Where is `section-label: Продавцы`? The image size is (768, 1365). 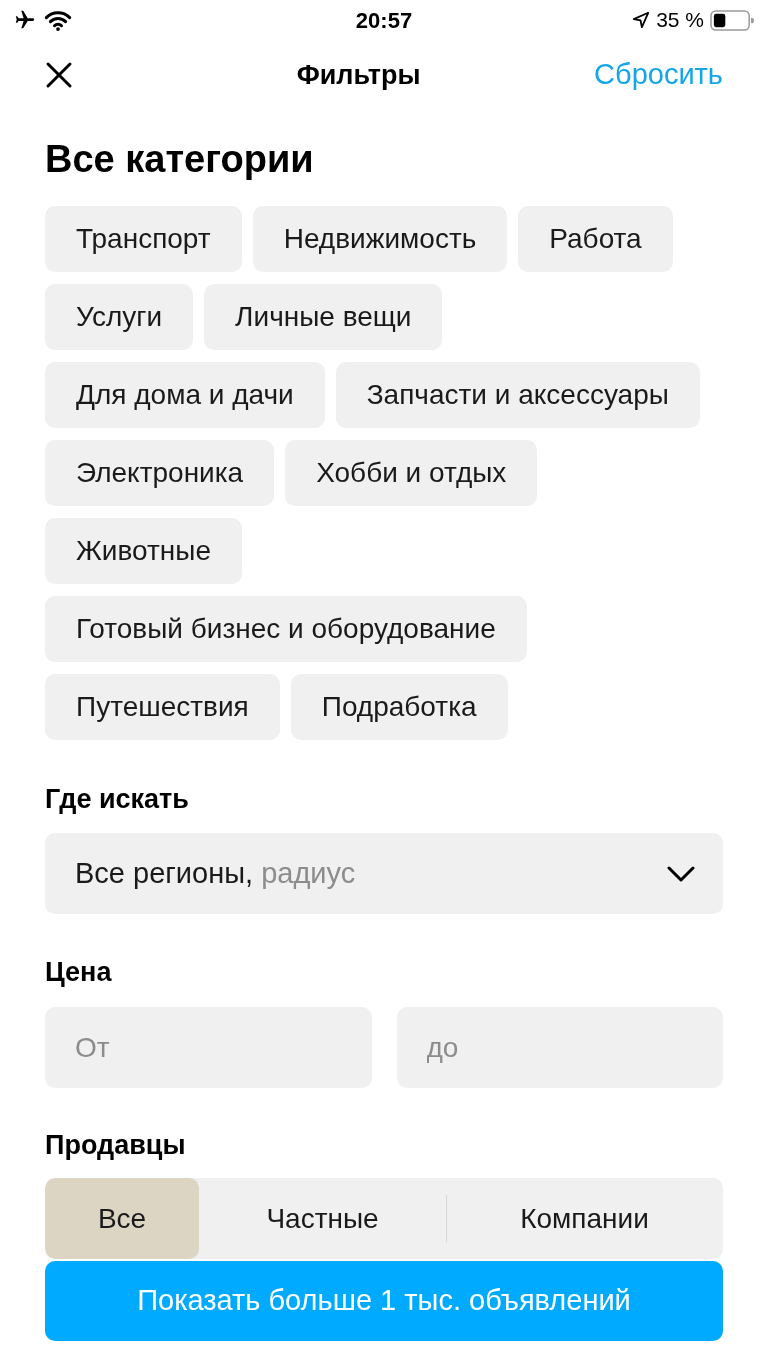
section-label: Продавцы is located at coordinates (116, 1145).